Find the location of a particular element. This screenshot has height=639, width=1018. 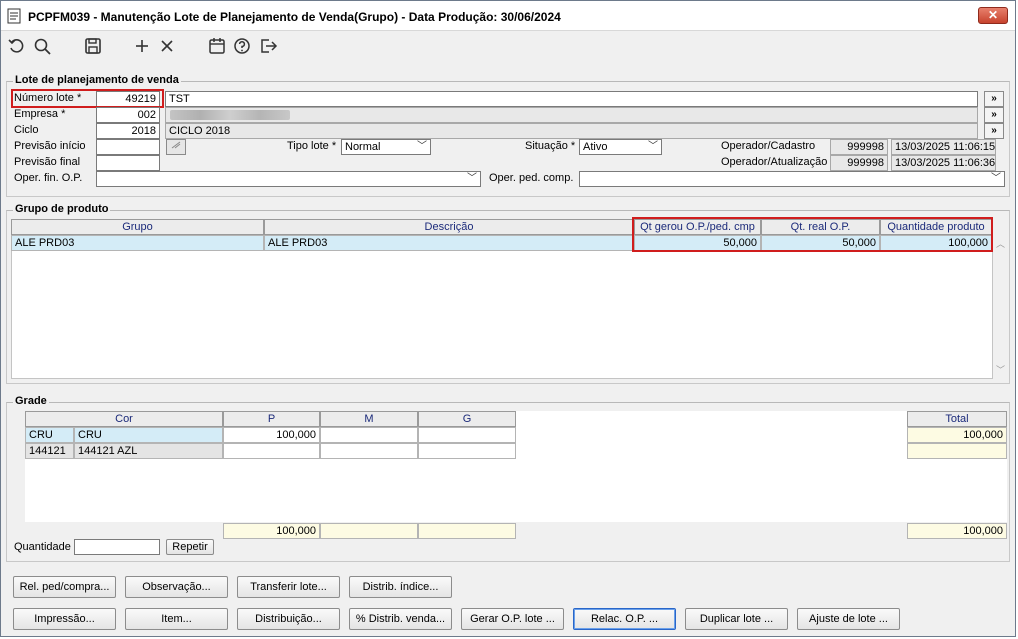

table-row-descricao: ALE PRD03 is located at coordinates (449, 243).